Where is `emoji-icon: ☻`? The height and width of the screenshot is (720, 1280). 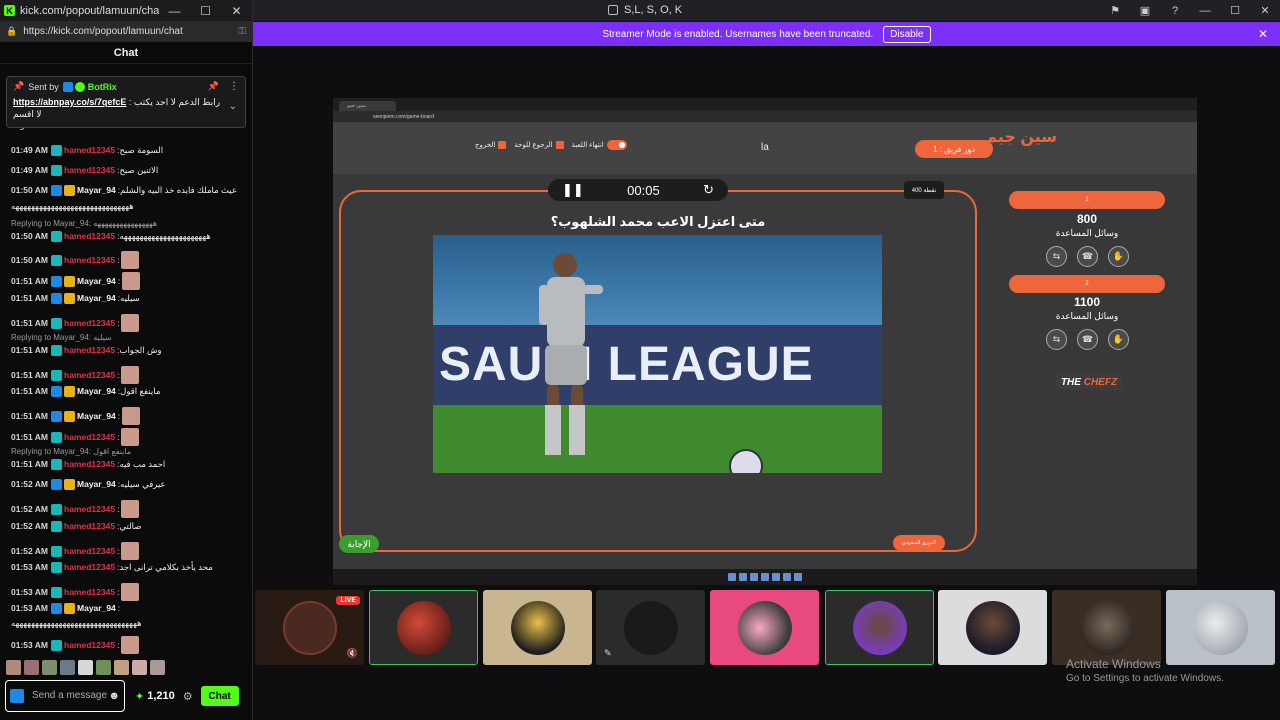
emoji-icon: ☻ is located at coordinates (114, 696).